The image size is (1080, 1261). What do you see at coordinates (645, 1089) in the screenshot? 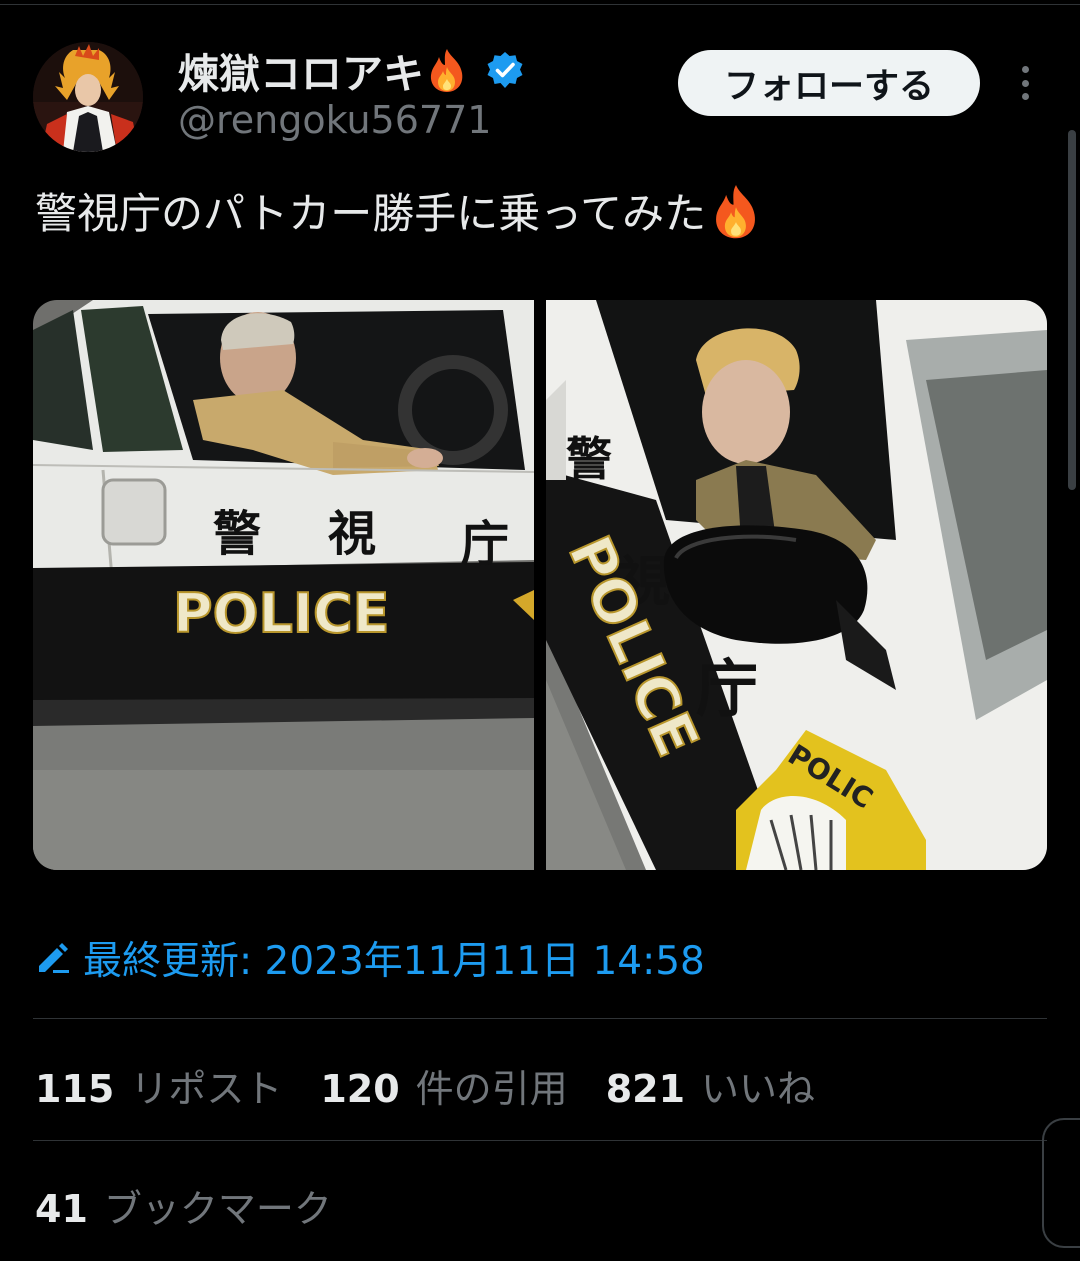
I see `likes-count: 821` at bounding box center [645, 1089].